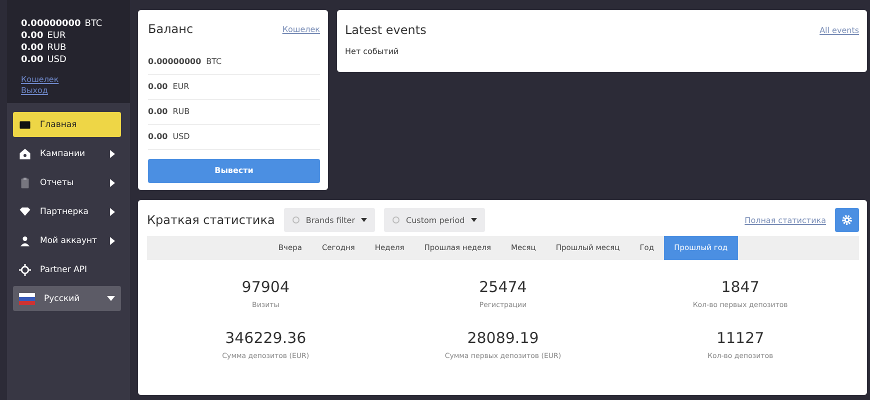 This screenshot has height=400, width=870. I want to click on empty-message: Нет событий, so click(372, 51).